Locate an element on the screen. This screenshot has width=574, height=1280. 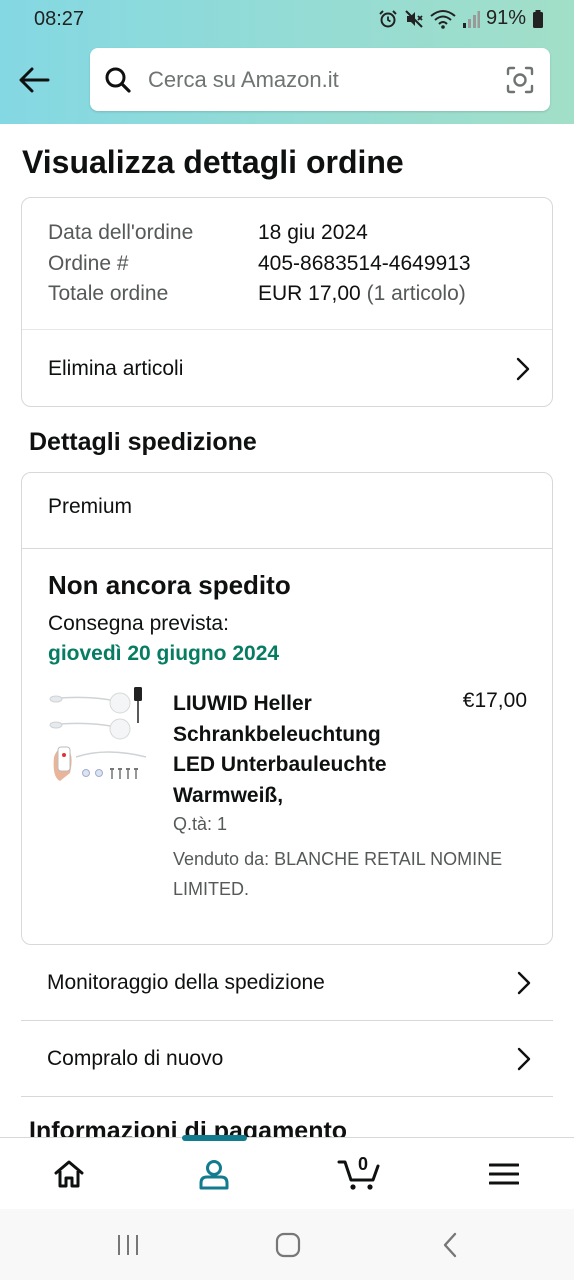
status-icons: 91% is located at coordinates (461, 18).